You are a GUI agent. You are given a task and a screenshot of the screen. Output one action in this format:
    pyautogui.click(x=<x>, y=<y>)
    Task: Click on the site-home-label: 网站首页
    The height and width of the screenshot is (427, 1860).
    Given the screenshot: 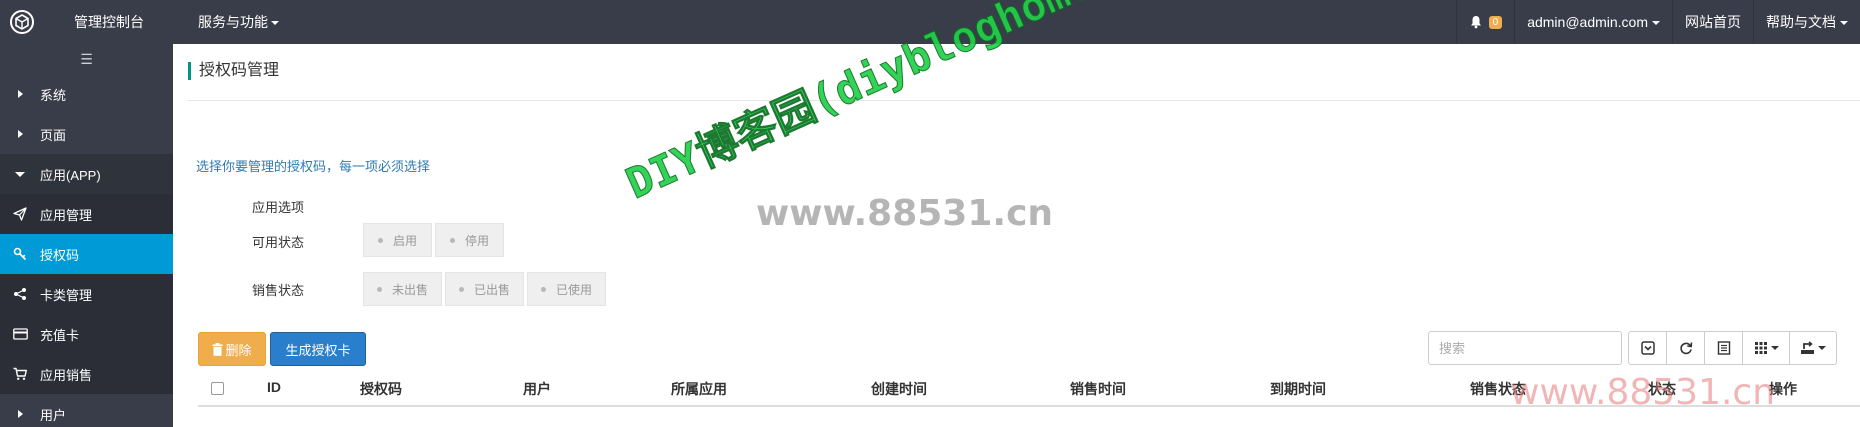 What is the action you would take?
    pyautogui.click(x=1713, y=22)
    